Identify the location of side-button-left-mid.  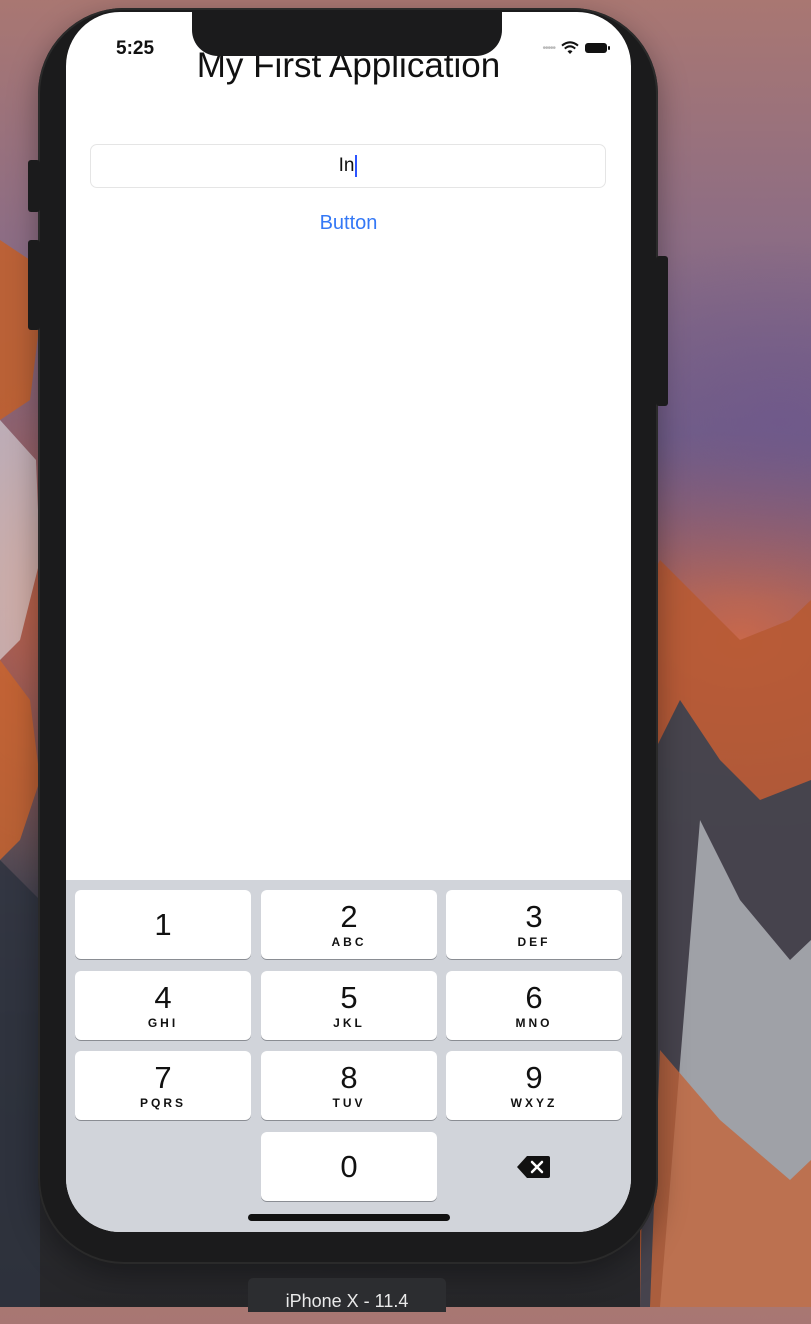
(34, 285).